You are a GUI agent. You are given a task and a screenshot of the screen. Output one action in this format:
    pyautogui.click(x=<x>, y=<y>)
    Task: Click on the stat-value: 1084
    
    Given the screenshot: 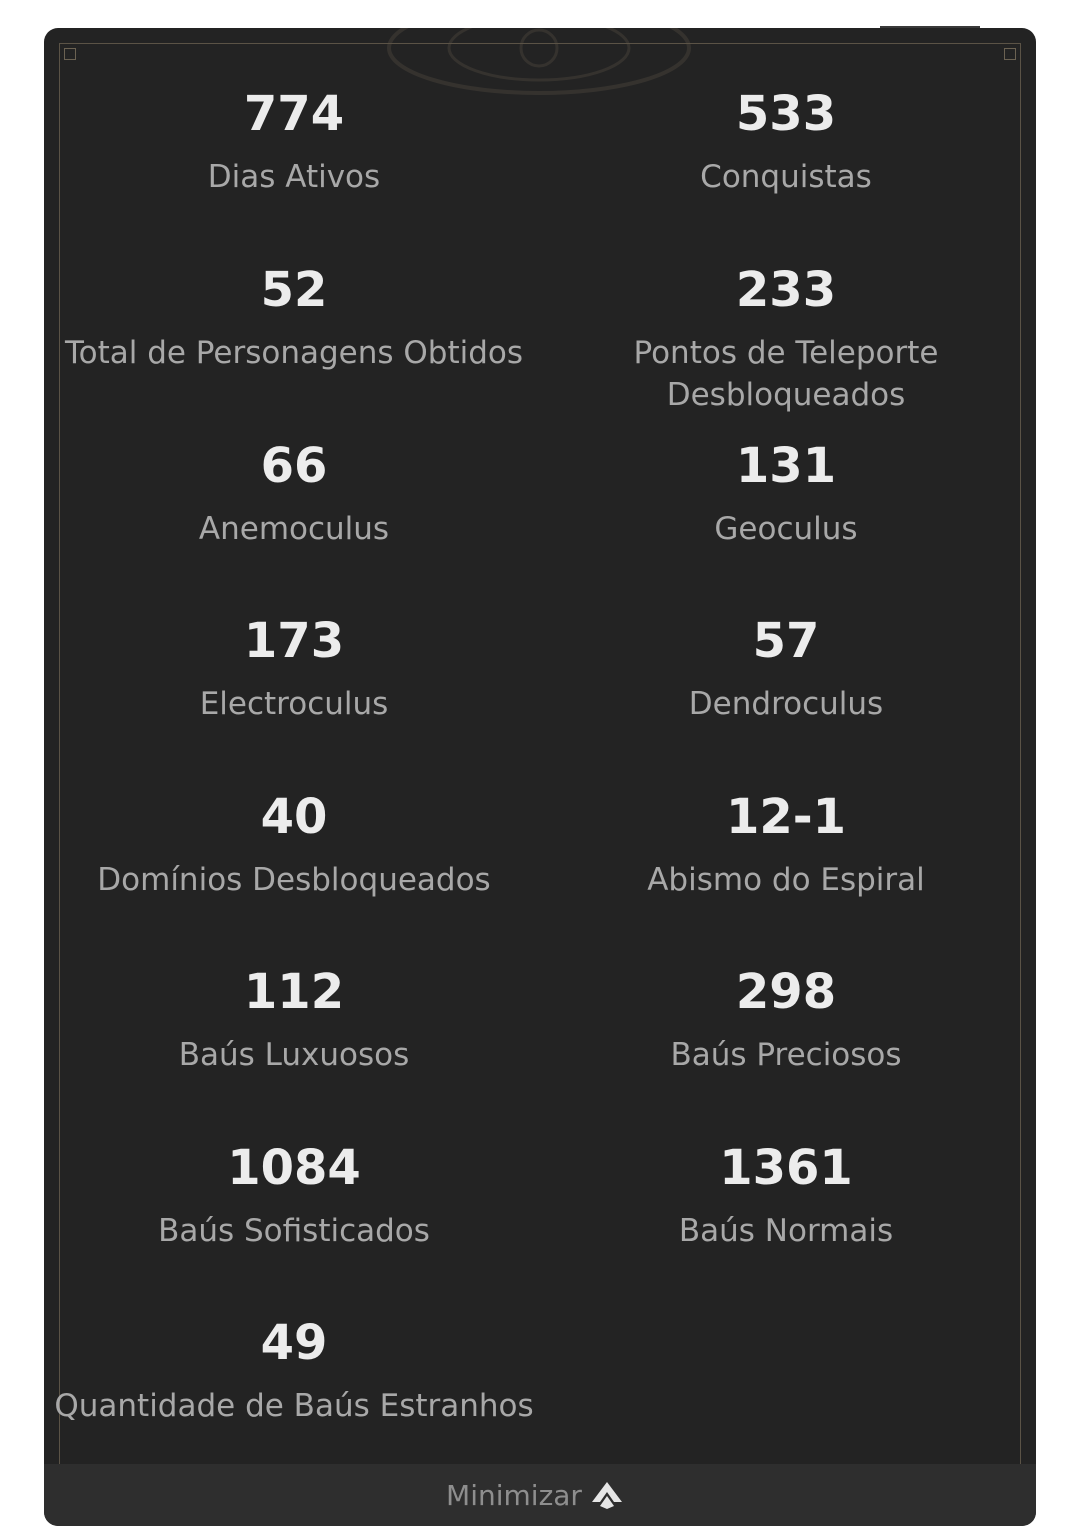 What is the action you would take?
    pyautogui.click(x=294, y=1168)
    